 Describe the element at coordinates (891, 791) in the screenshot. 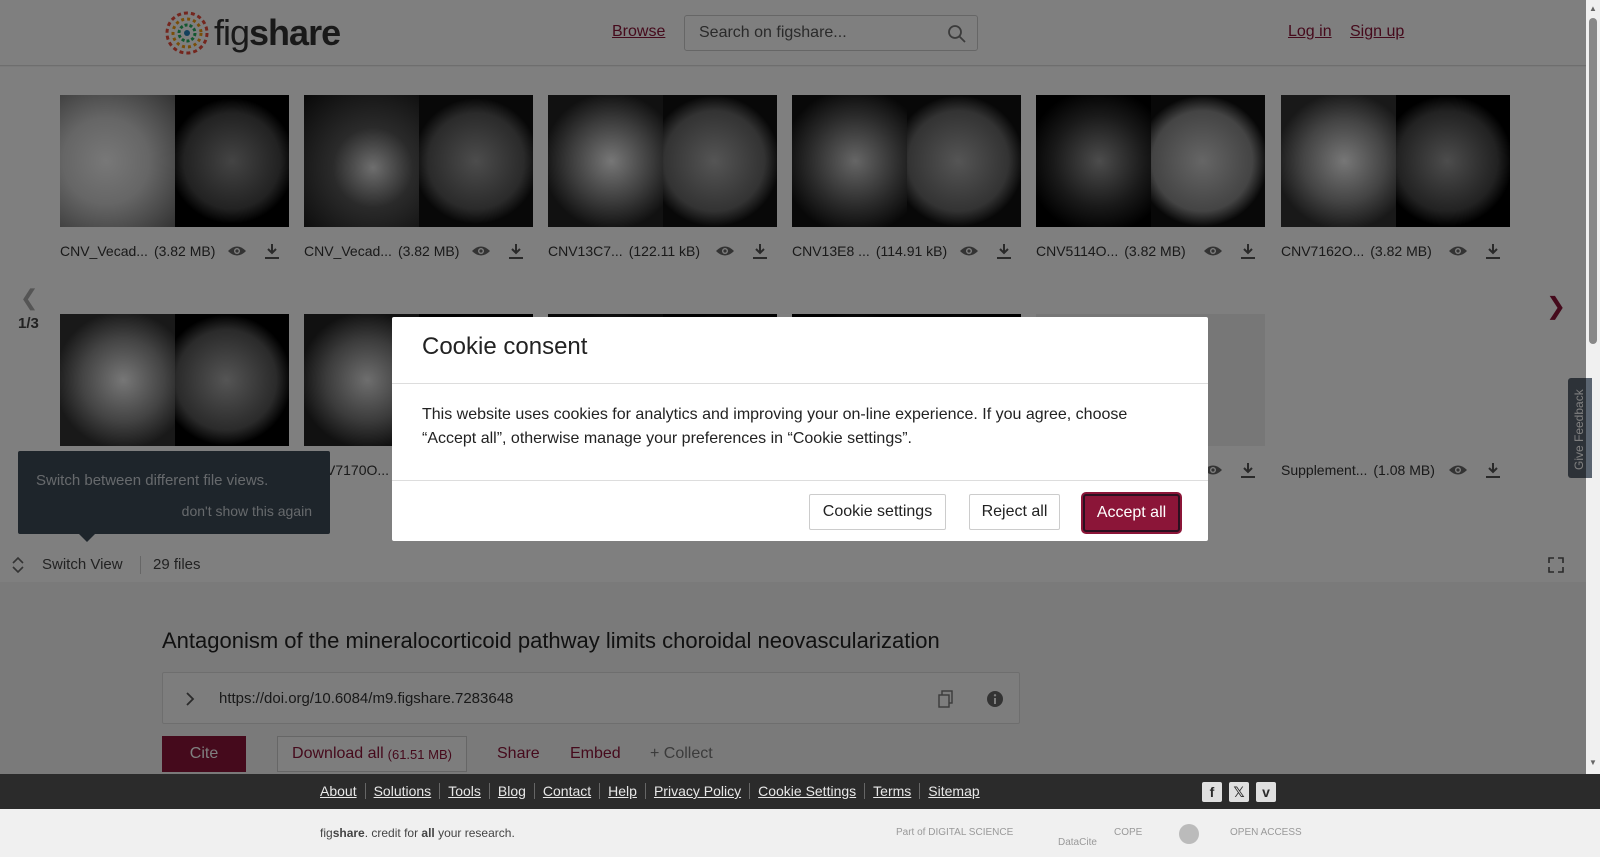

I see `footer-link-terms: Terms` at that location.